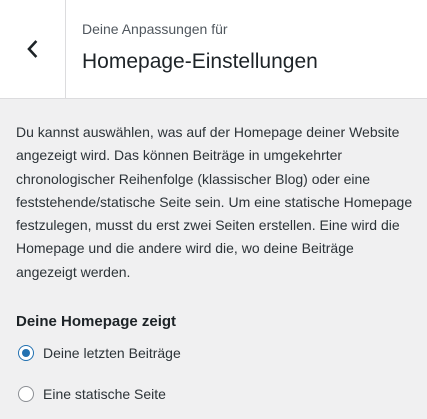  What do you see at coordinates (112, 353) in the screenshot?
I see `radio-label-latest-posts: Deine letzten Beiträge` at bounding box center [112, 353].